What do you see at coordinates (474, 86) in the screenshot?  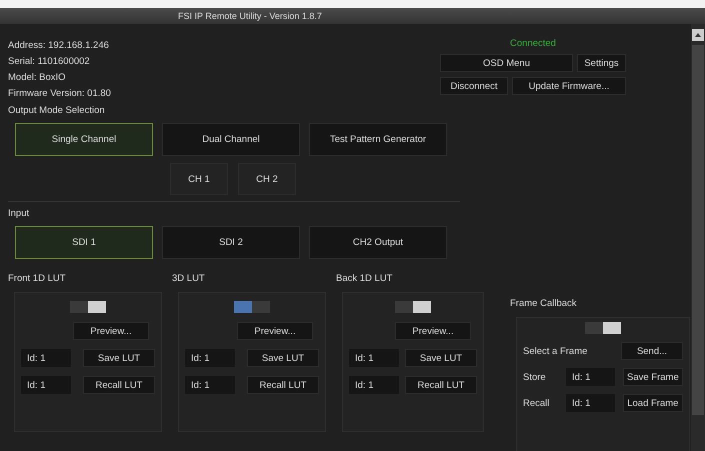 I see `toolbar-button: Disconnect` at bounding box center [474, 86].